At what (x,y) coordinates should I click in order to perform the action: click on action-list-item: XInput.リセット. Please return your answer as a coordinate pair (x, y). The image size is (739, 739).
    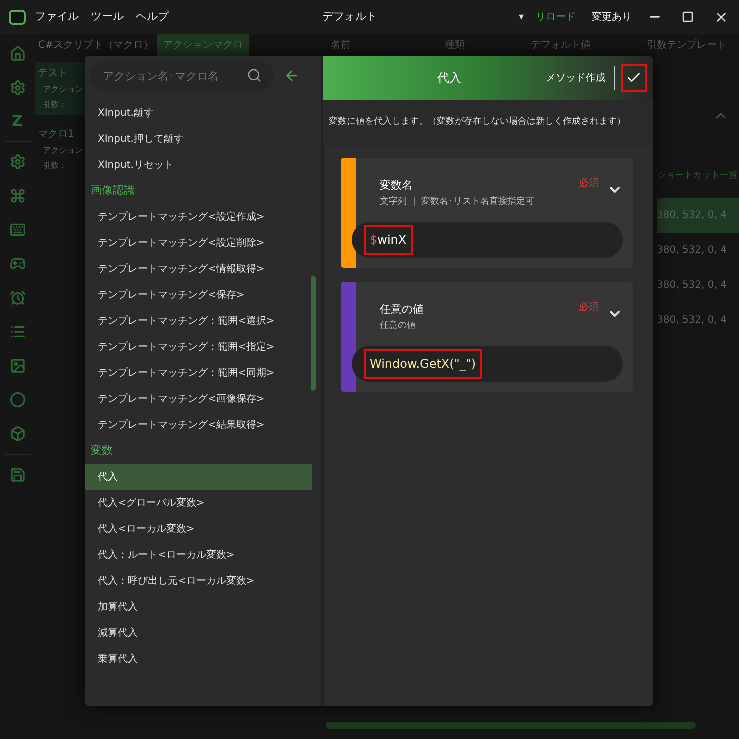
    Looking at the image, I should click on (198, 165).